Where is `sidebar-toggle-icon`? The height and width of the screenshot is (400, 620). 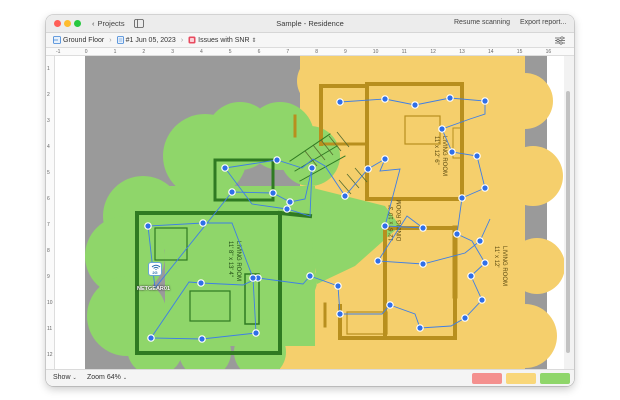 sidebar-toggle-icon is located at coordinates (139, 23).